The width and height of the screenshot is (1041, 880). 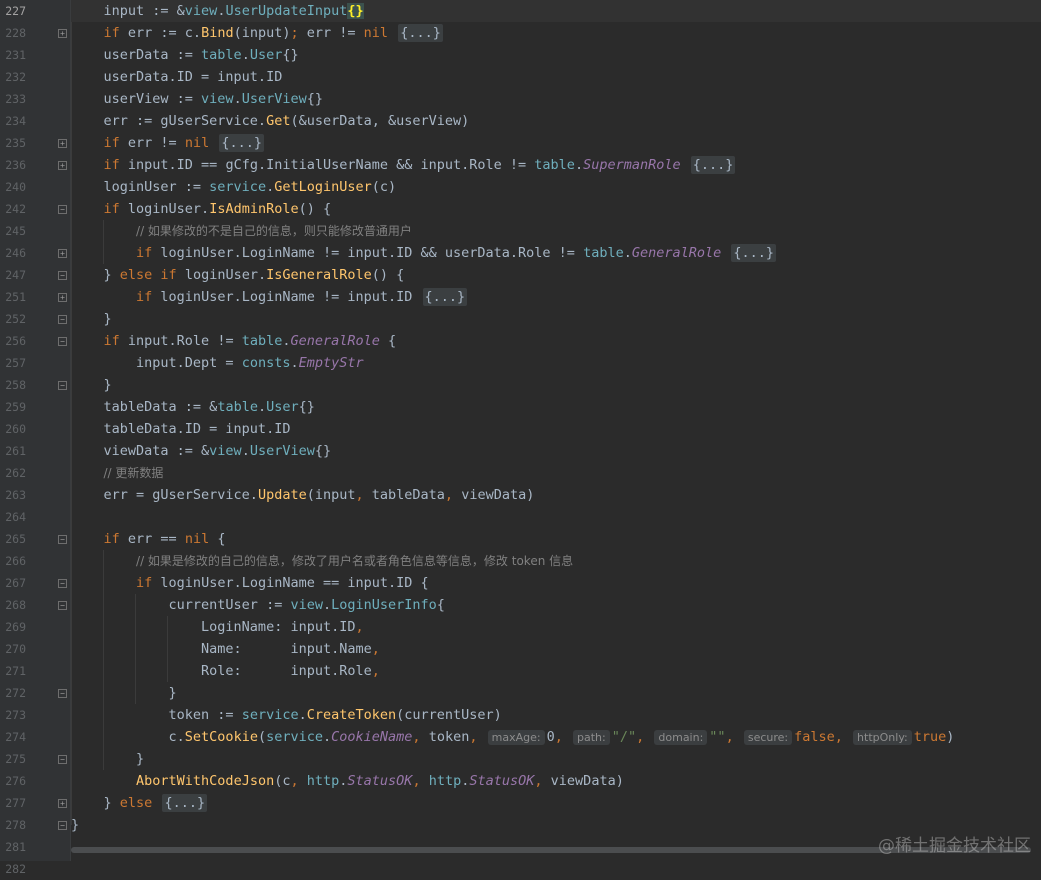 What do you see at coordinates (15, 55) in the screenshot?
I see `line-number: 231` at bounding box center [15, 55].